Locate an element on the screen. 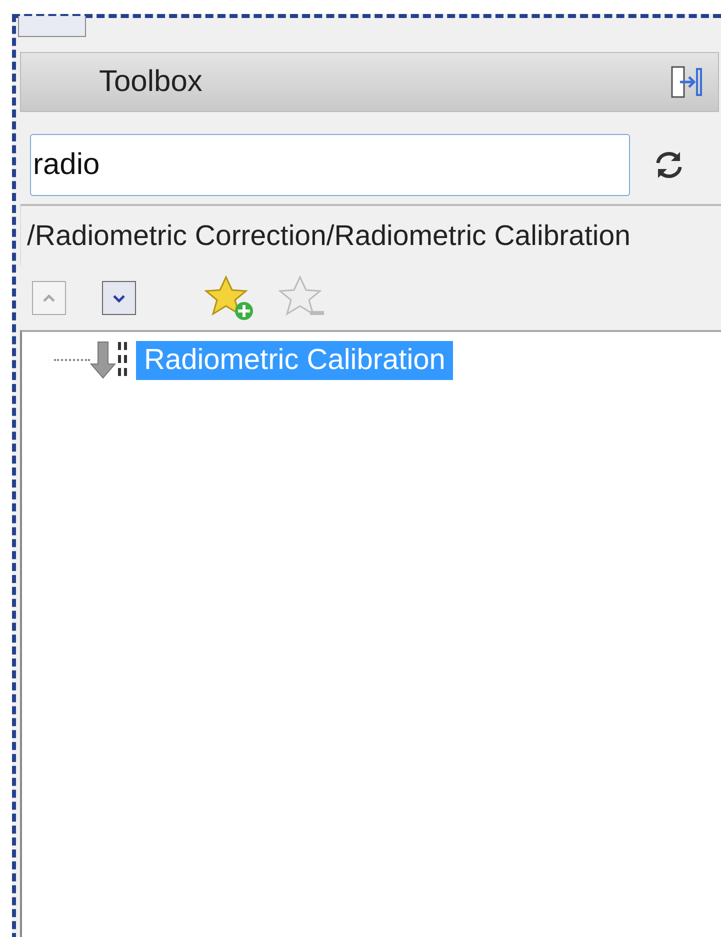 Image resolution: width=721 pixels, height=937 pixels. search-field: radio is located at coordinates (330, 165).